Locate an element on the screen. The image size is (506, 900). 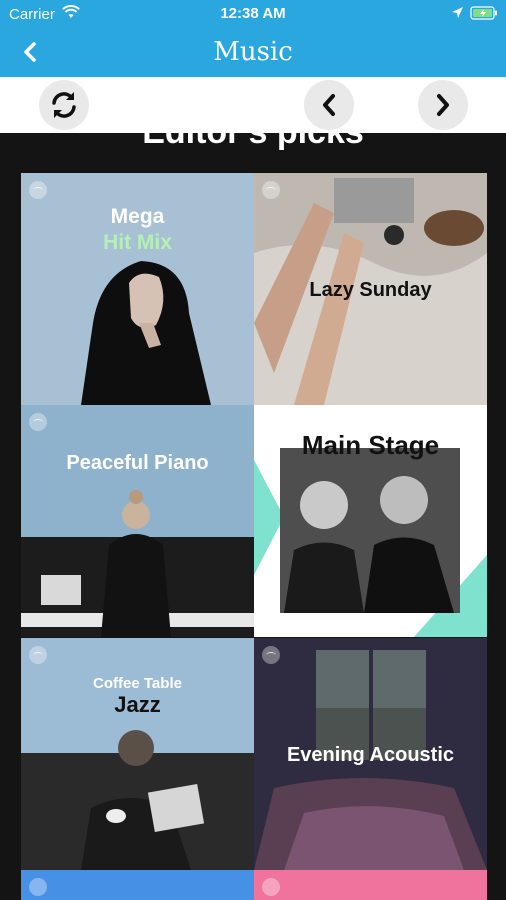
location-arrow-icon is located at coordinates (457, 12).